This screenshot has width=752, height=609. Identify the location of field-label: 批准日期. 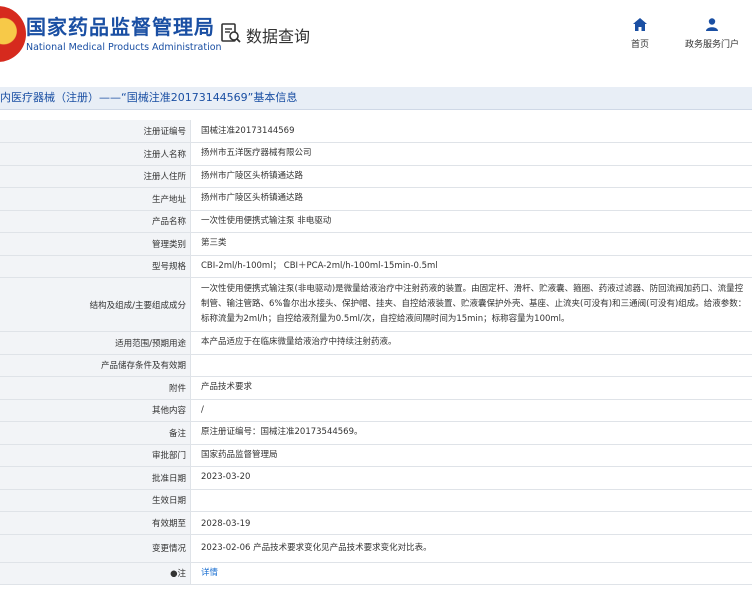
(95, 478).